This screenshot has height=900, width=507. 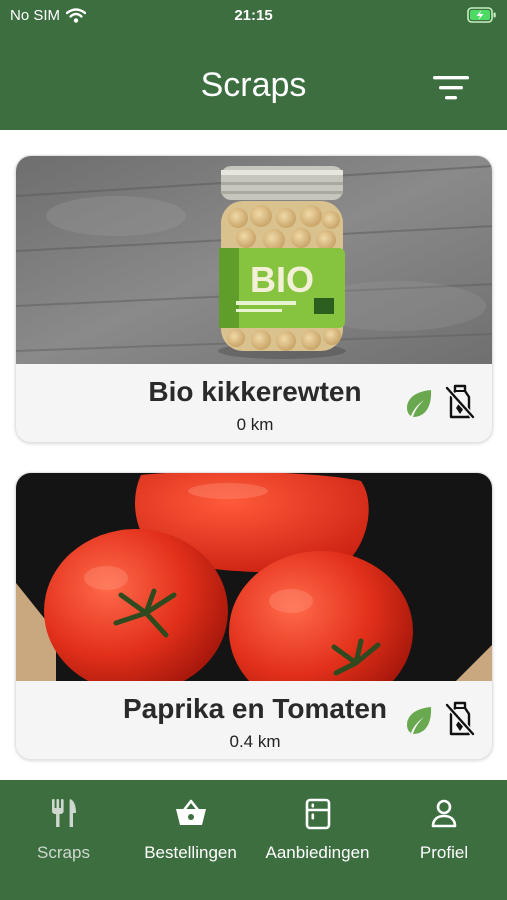 I want to click on tab-label: Aanbiedingen, so click(x=317, y=852).